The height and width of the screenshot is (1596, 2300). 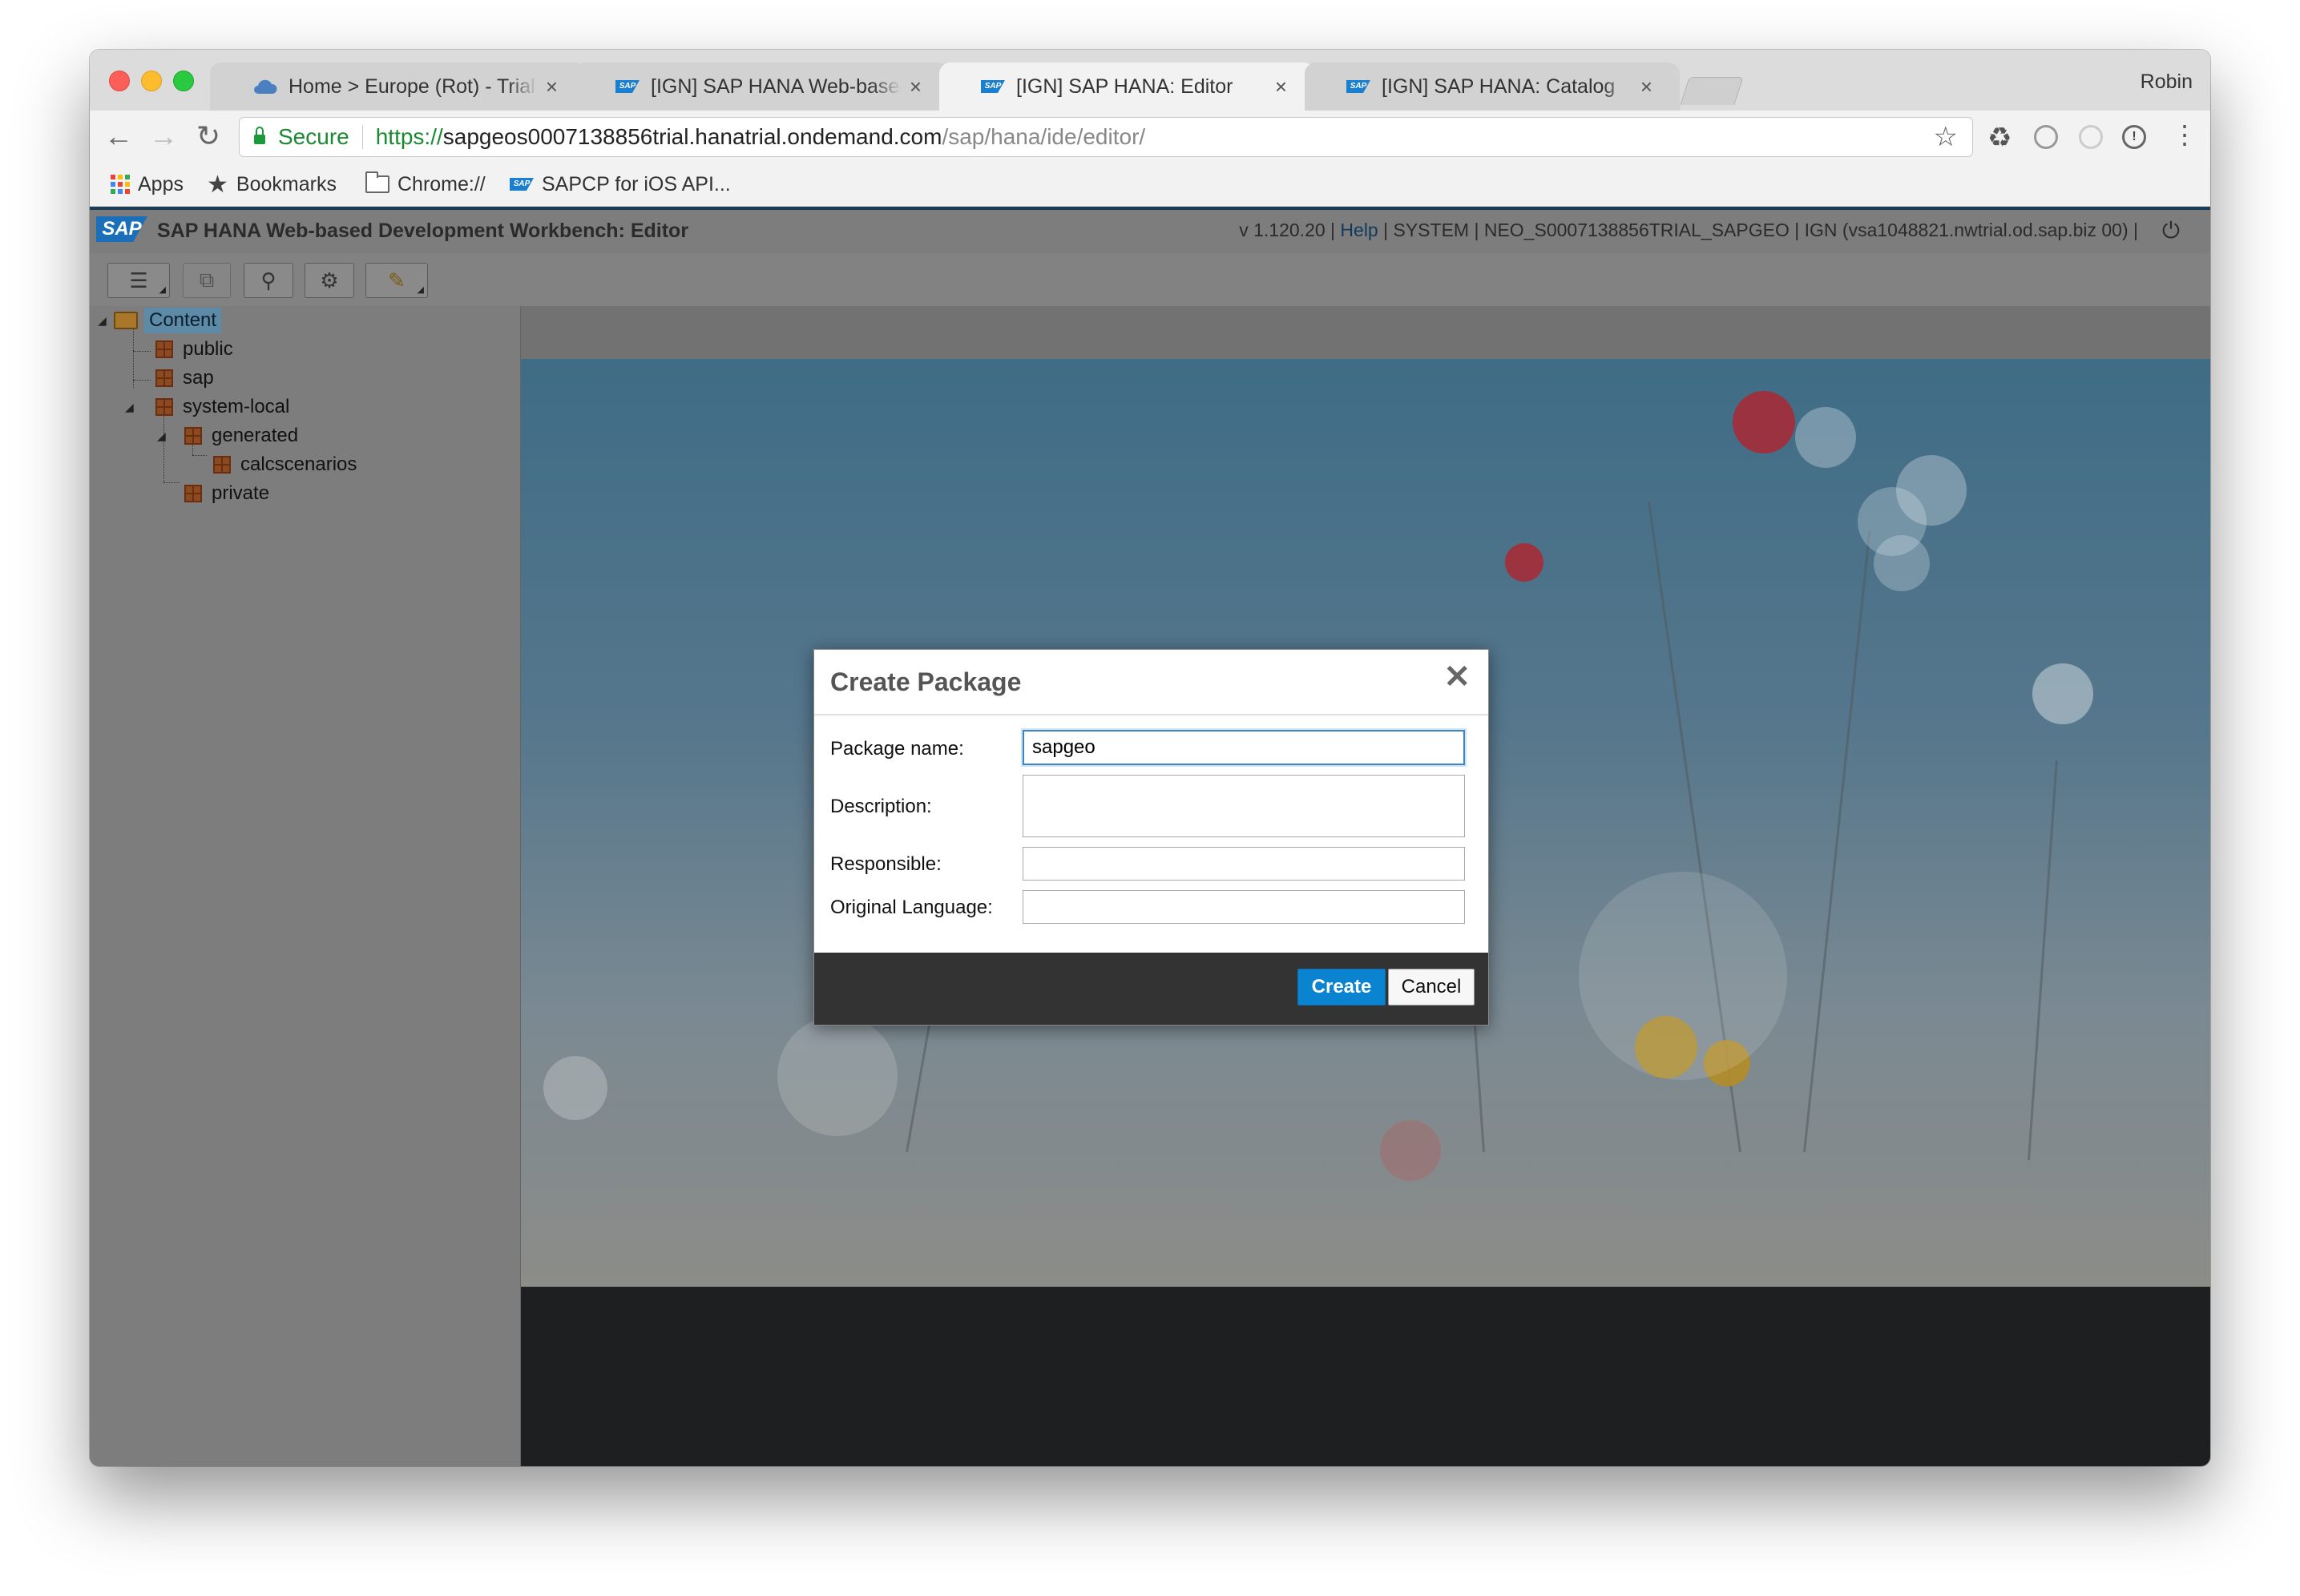 I want to click on description-field, so click(x=1244, y=806).